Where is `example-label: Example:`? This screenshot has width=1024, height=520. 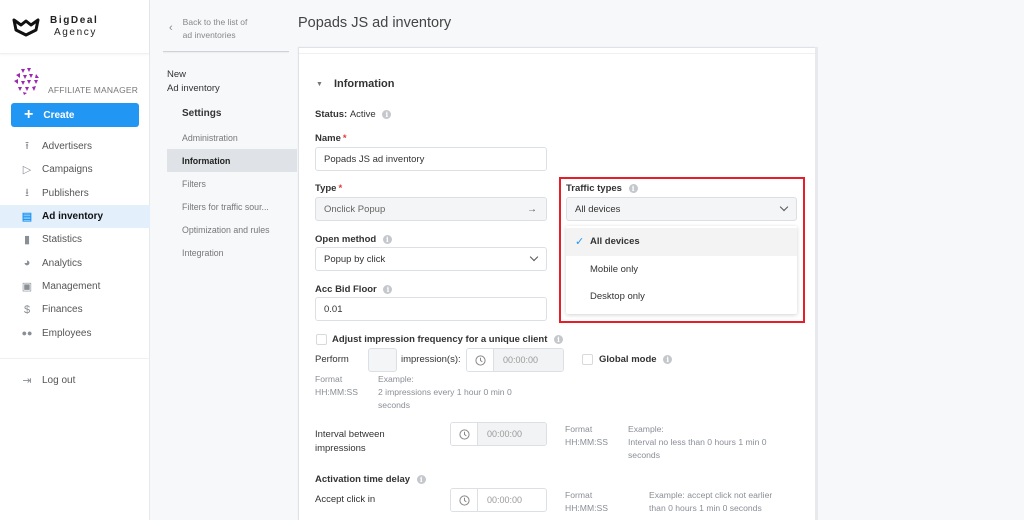 example-label: Example: is located at coordinates (646, 429).